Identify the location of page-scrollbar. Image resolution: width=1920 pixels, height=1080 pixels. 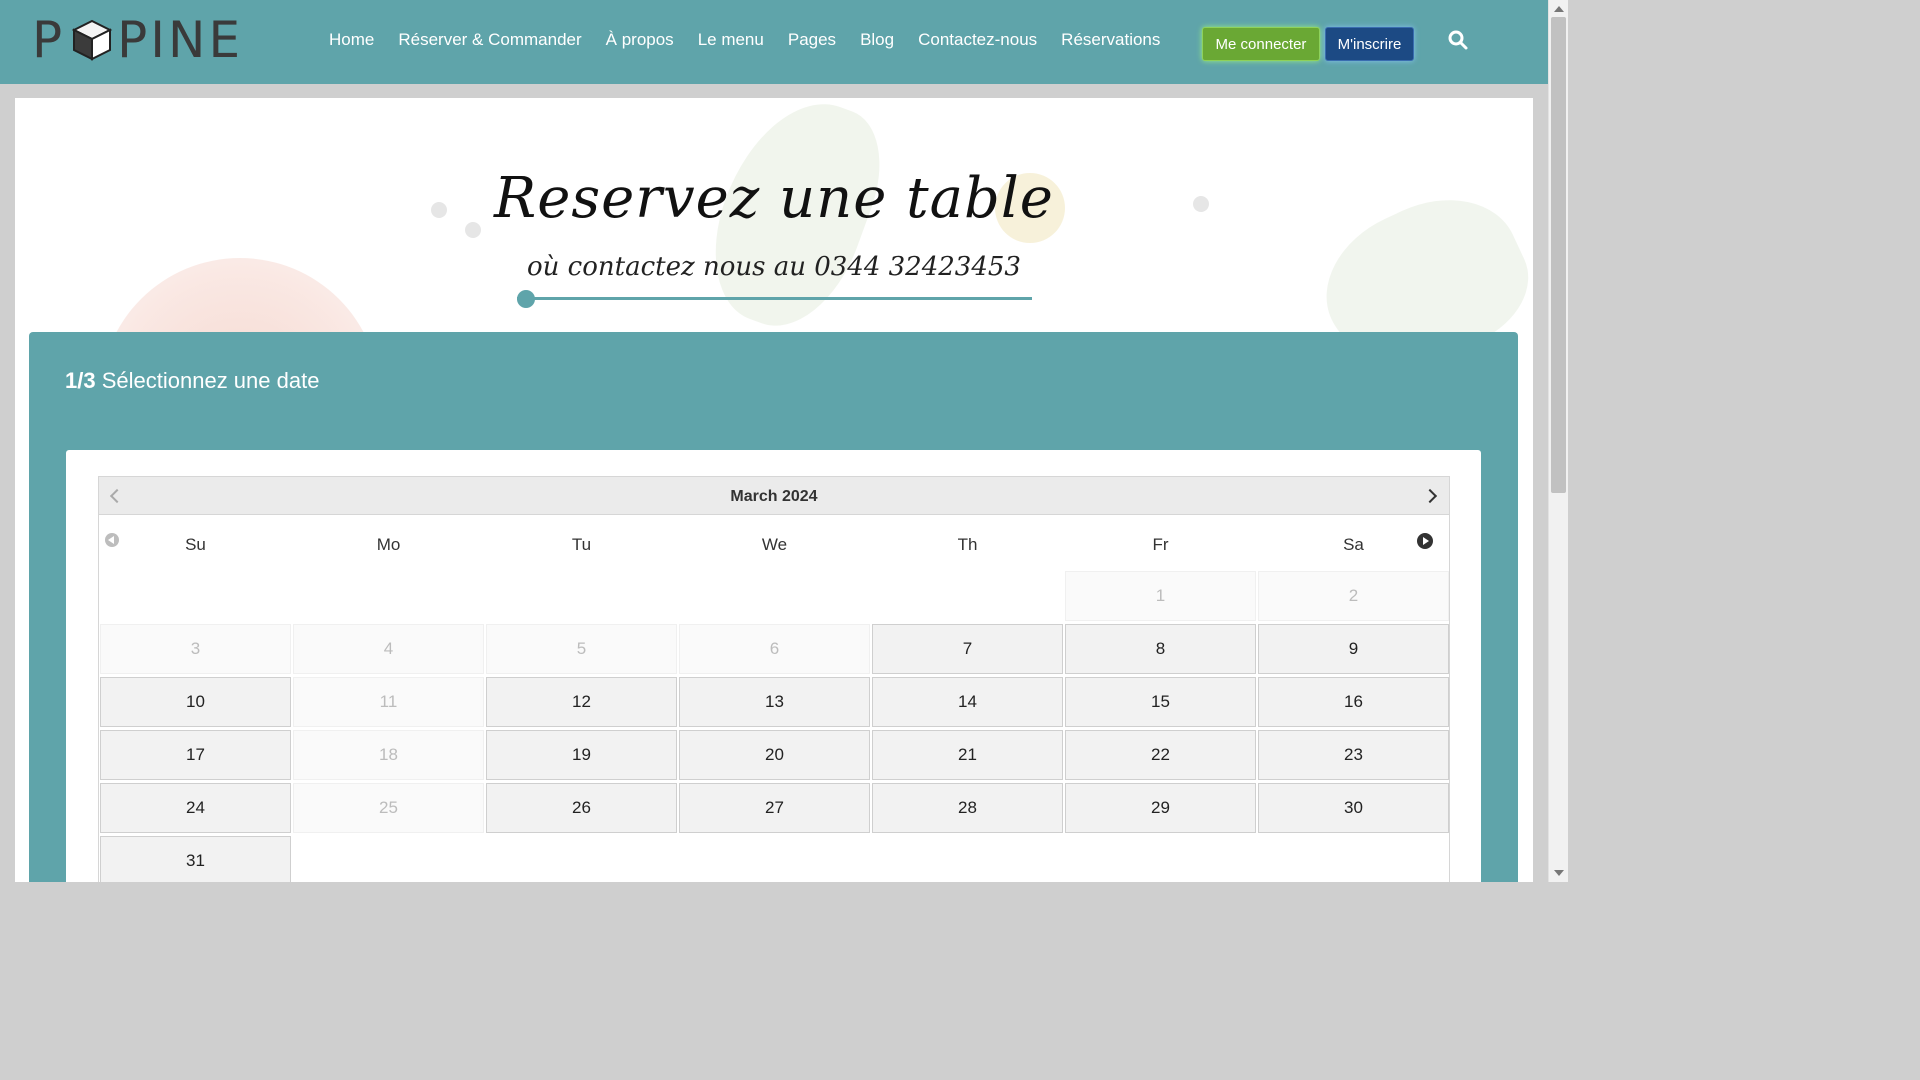
(1558, 441).